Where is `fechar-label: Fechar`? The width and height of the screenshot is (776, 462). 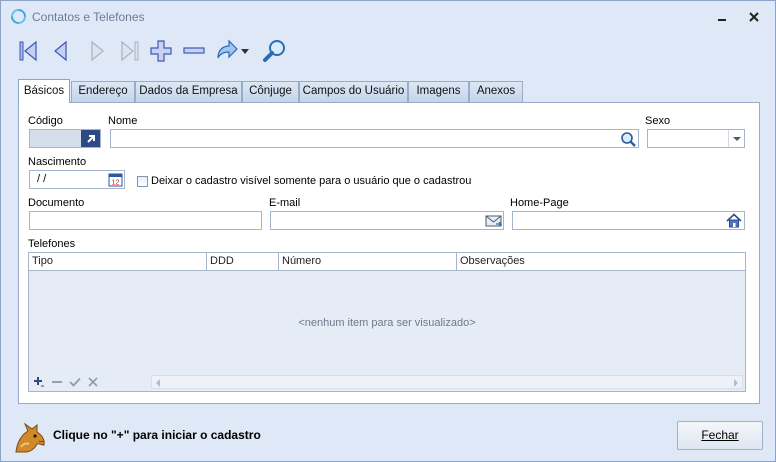
fechar-label: Fechar is located at coordinates (720, 435).